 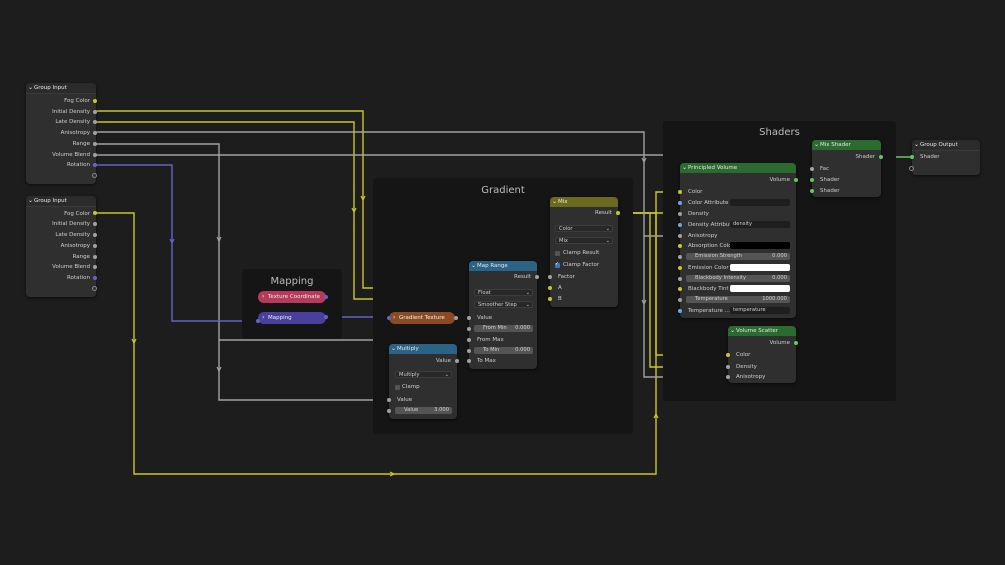 What do you see at coordinates (881, 157) in the screenshot?
I see `socket-output-shader` at bounding box center [881, 157].